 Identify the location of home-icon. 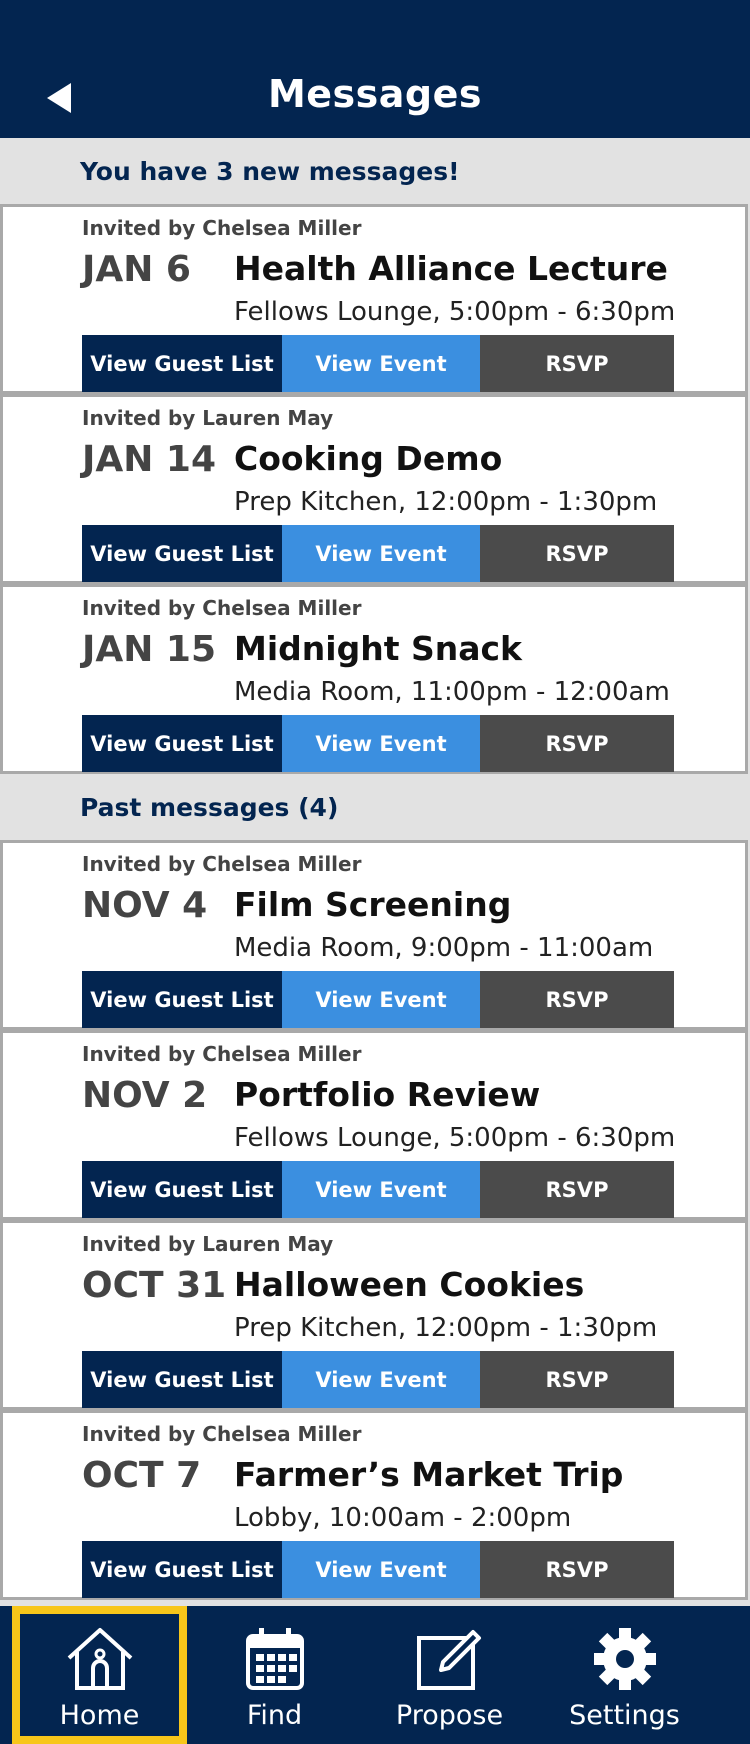
(99, 1659).